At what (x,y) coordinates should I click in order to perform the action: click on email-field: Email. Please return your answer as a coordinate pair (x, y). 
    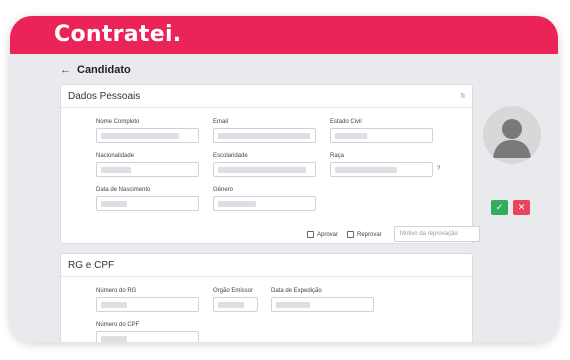
    Looking at the image, I should click on (264, 131).